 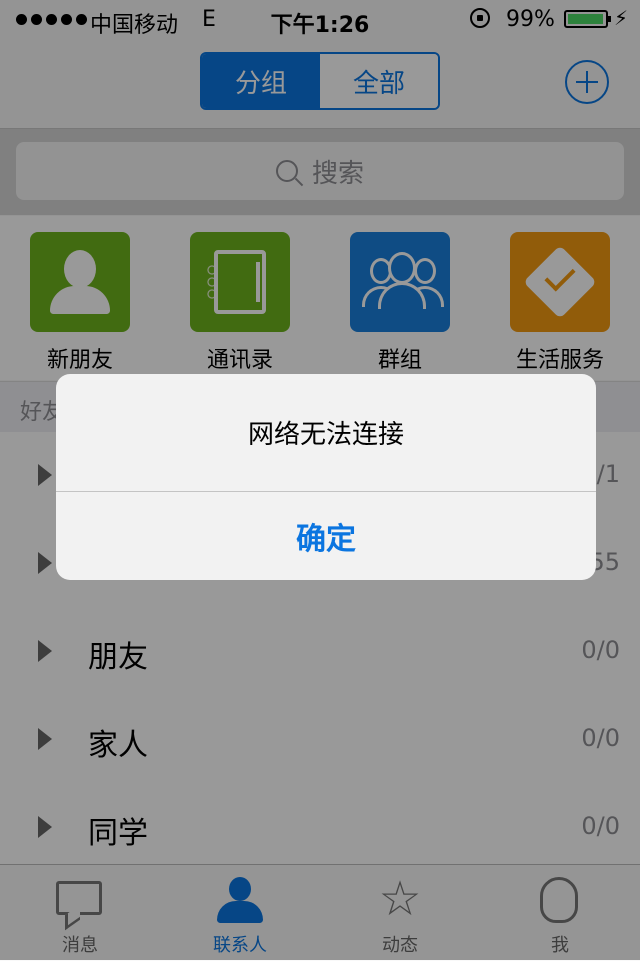 What do you see at coordinates (326, 536) in the screenshot?
I see `confirm-button: 确定` at bounding box center [326, 536].